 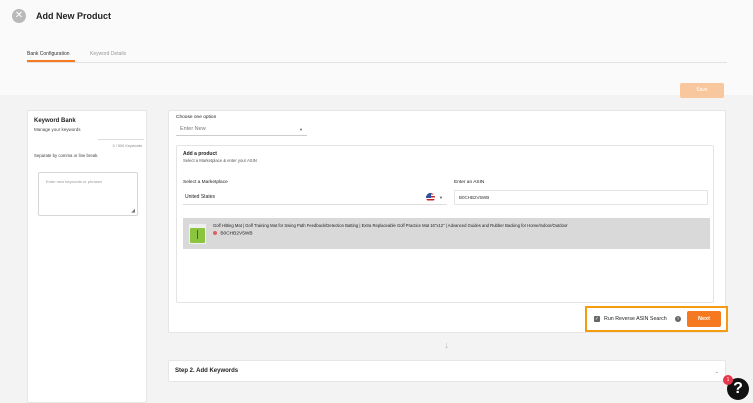 What do you see at coordinates (193, 129) in the screenshot?
I see `choose-option-value: Enter New` at bounding box center [193, 129].